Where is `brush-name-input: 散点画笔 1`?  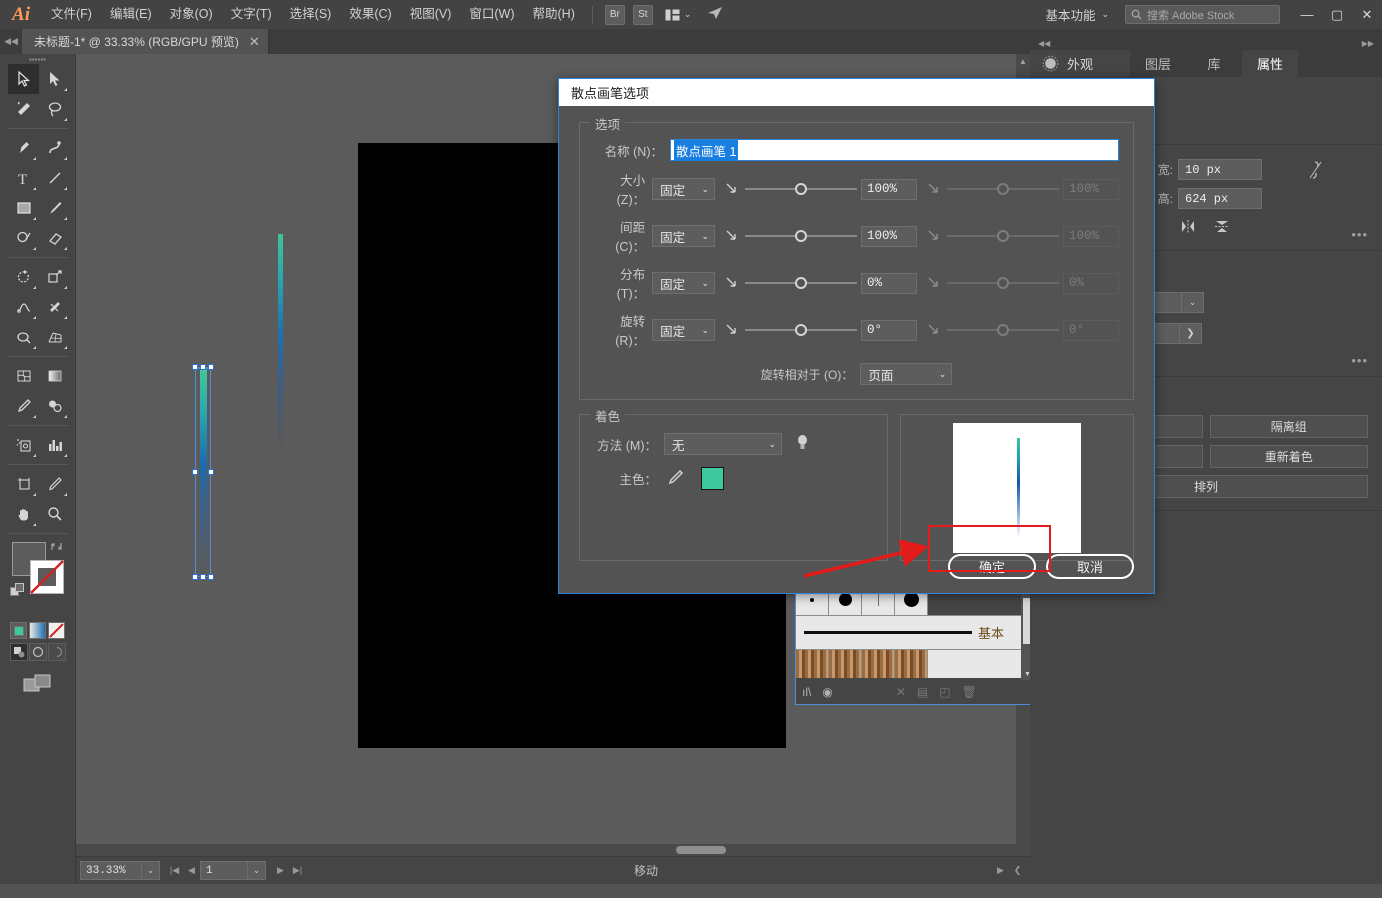 brush-name-input: 散点画笔 1 is located at coordinates (894, 150).